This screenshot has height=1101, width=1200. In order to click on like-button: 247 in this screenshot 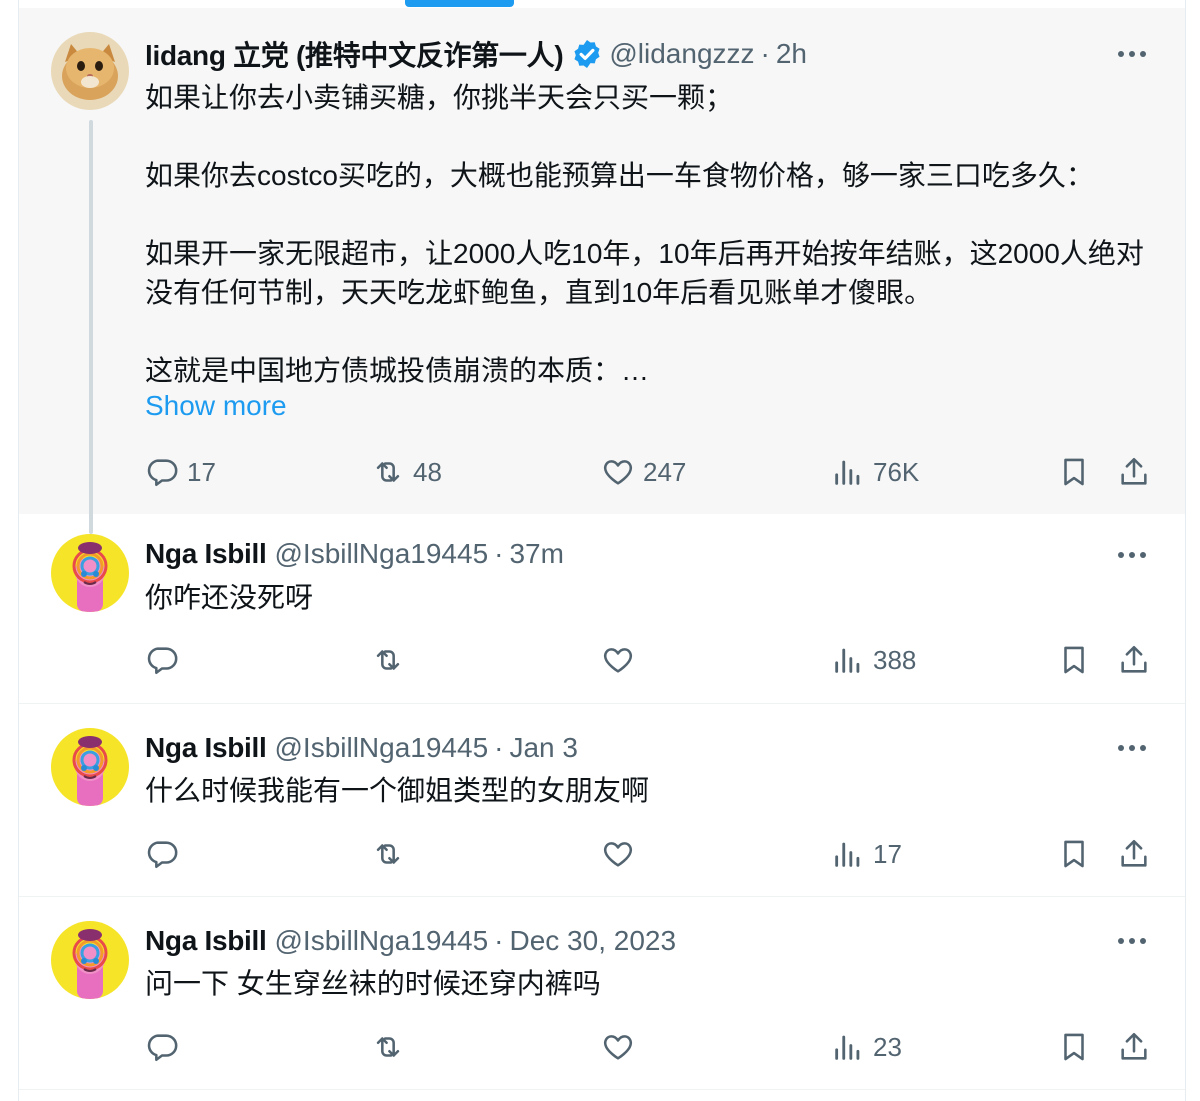, I will do `click(643, 472)`.